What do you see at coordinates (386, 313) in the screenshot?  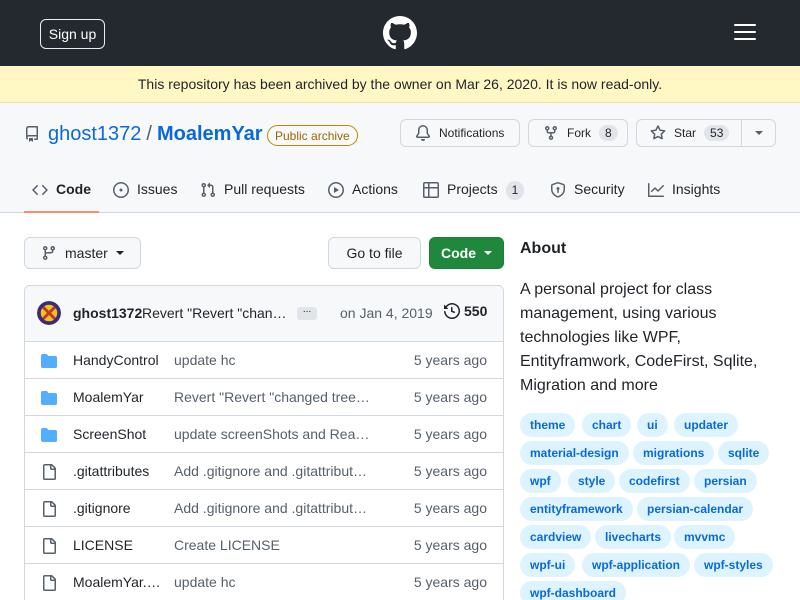 I see `commit-date: on Jan 4, 2019` at bounding box center [386, 313].